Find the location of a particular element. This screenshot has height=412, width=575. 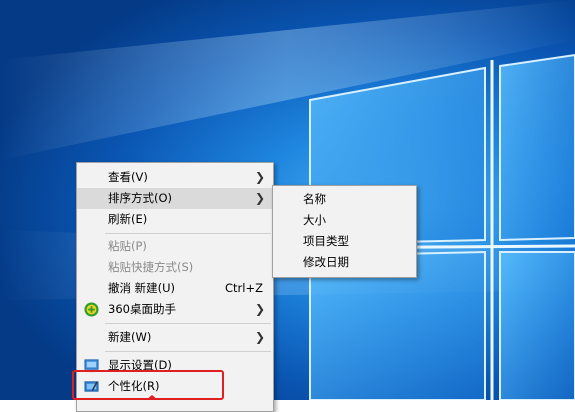

menu-item-label: 排序方式(O) is located at coordinates (140, 198).